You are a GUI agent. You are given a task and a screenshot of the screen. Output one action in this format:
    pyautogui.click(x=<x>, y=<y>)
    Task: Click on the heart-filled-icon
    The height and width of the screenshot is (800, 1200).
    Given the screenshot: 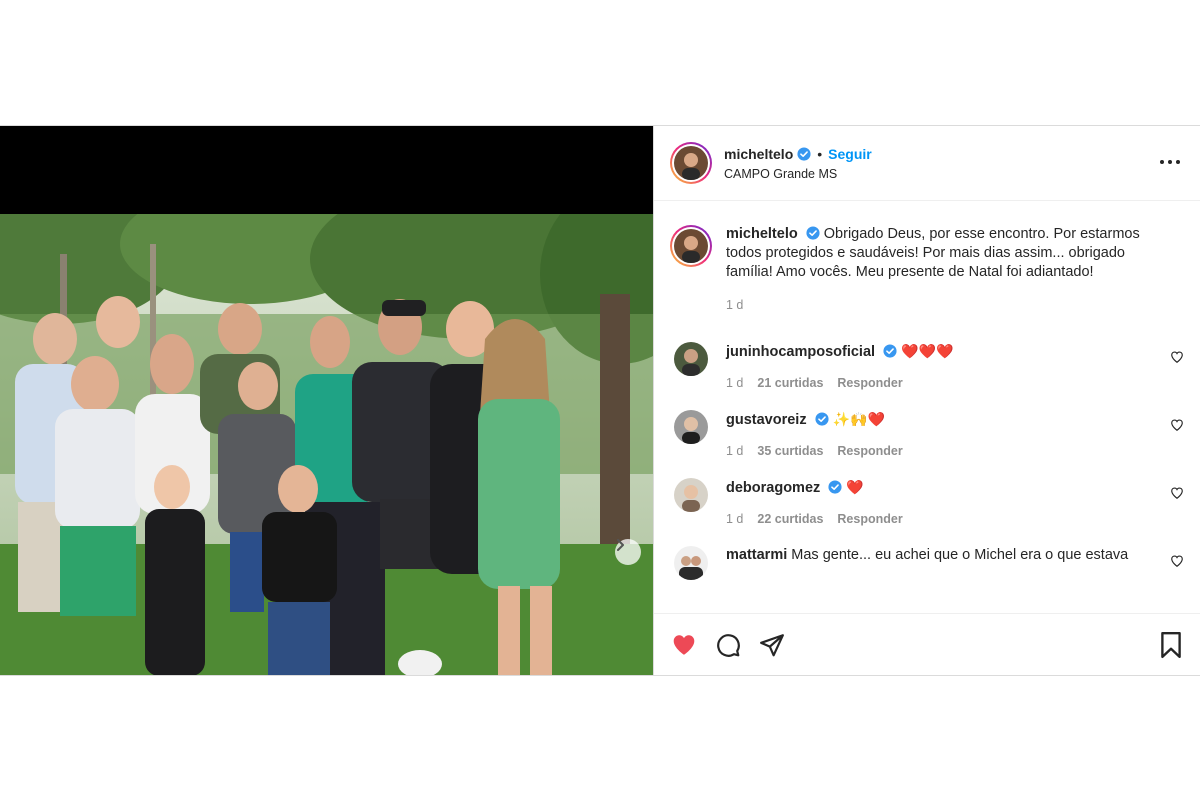 What is the action you would take?
    pyautogui.click(x=684, y=644)
    